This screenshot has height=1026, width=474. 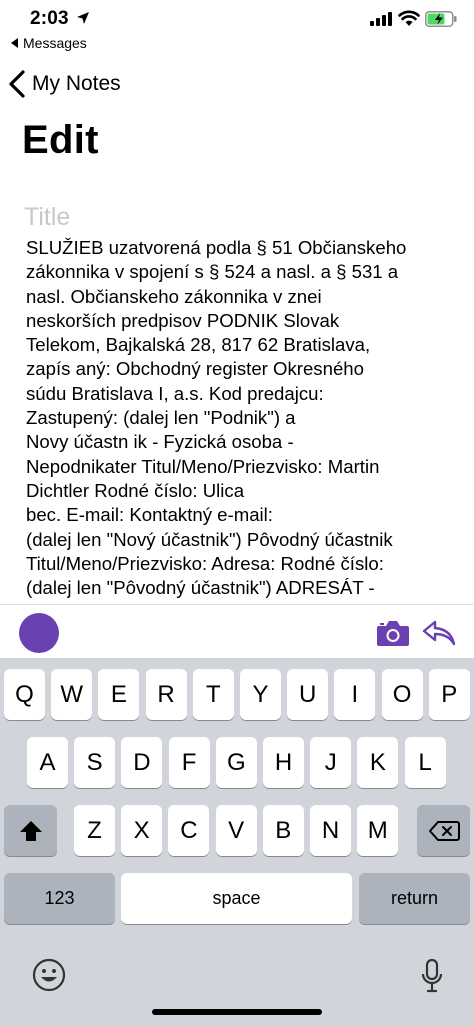 What do you see at coordinates (378, 830) in the screenshot?
I see `key-m: M` at bounding box center [378, 830].